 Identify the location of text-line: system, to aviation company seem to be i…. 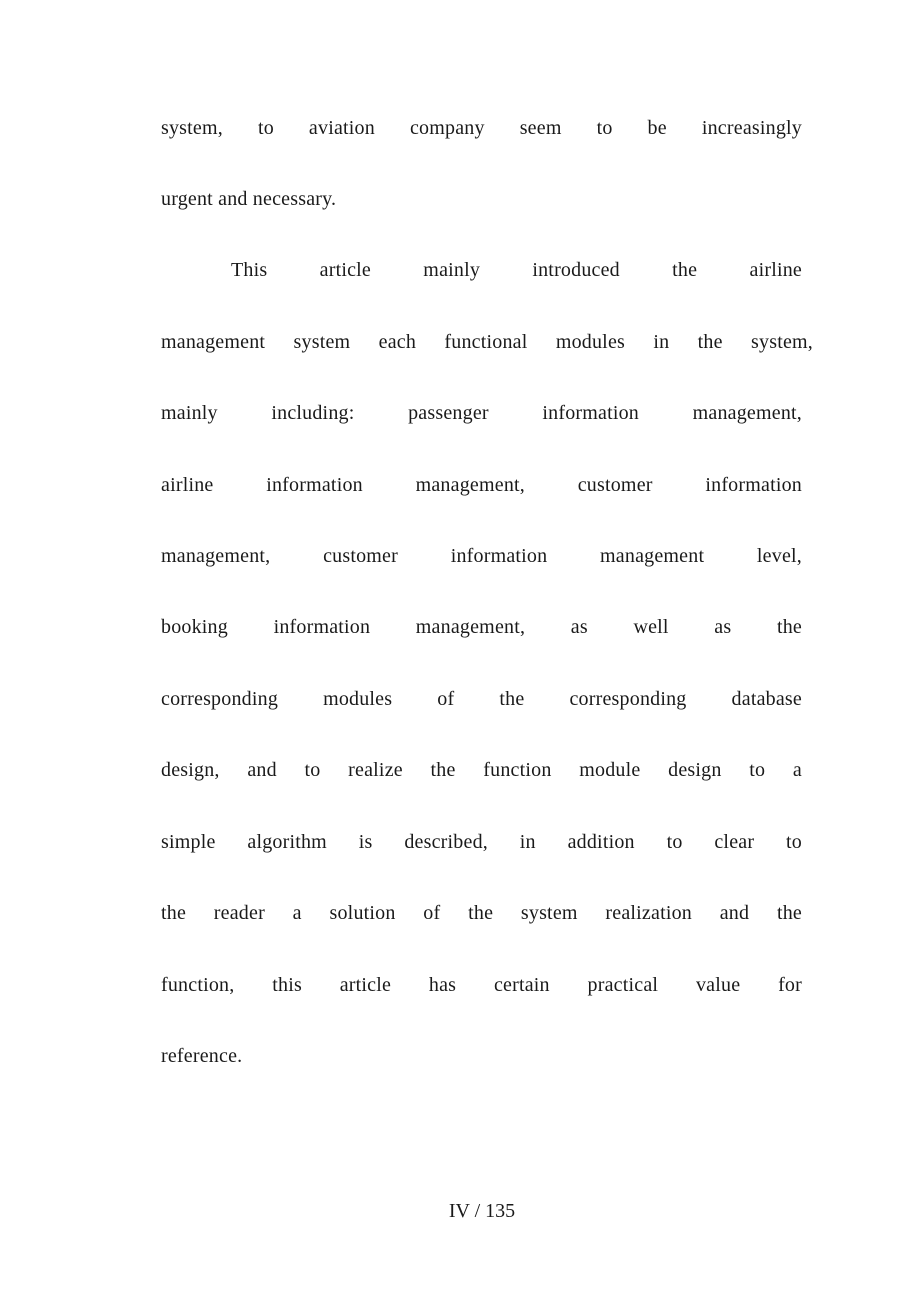
(481, 128).